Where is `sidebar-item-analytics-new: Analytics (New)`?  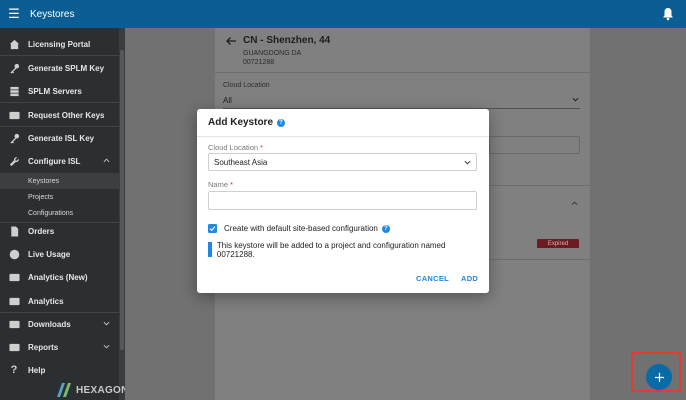 sidebar-item-analytics-new: Analytics (New) is located at coordinates (59, 277).